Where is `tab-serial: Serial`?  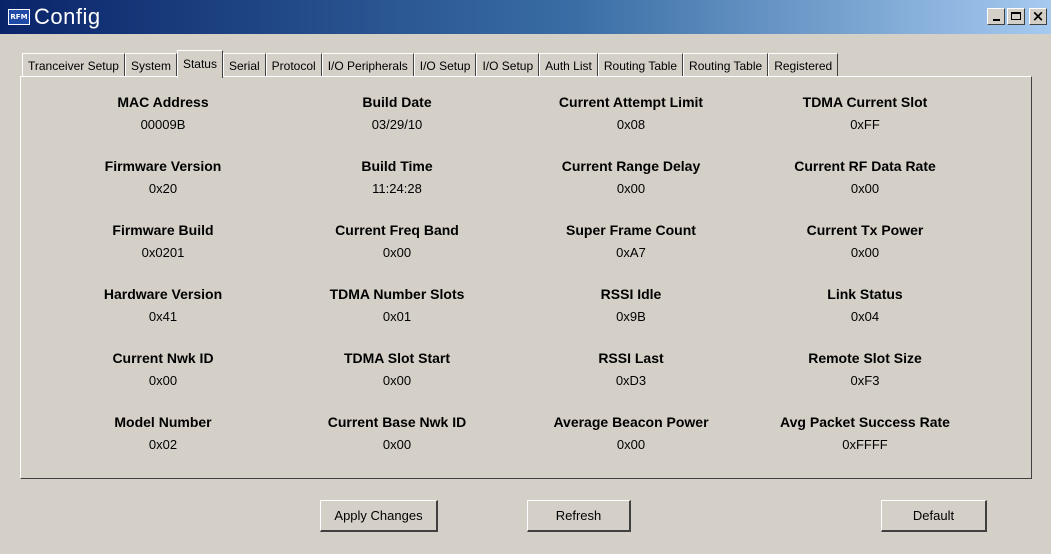 tab-serial: Serial is located at coordinates (244, 65).